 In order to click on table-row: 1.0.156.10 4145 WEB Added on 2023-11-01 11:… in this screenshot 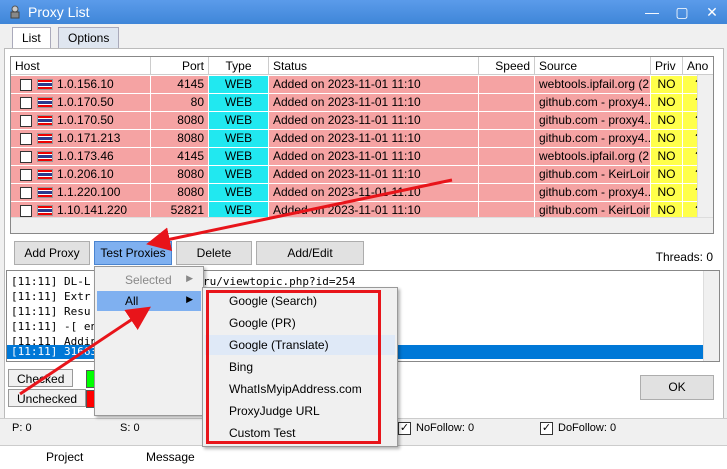, I will do `click(362, 85)`.